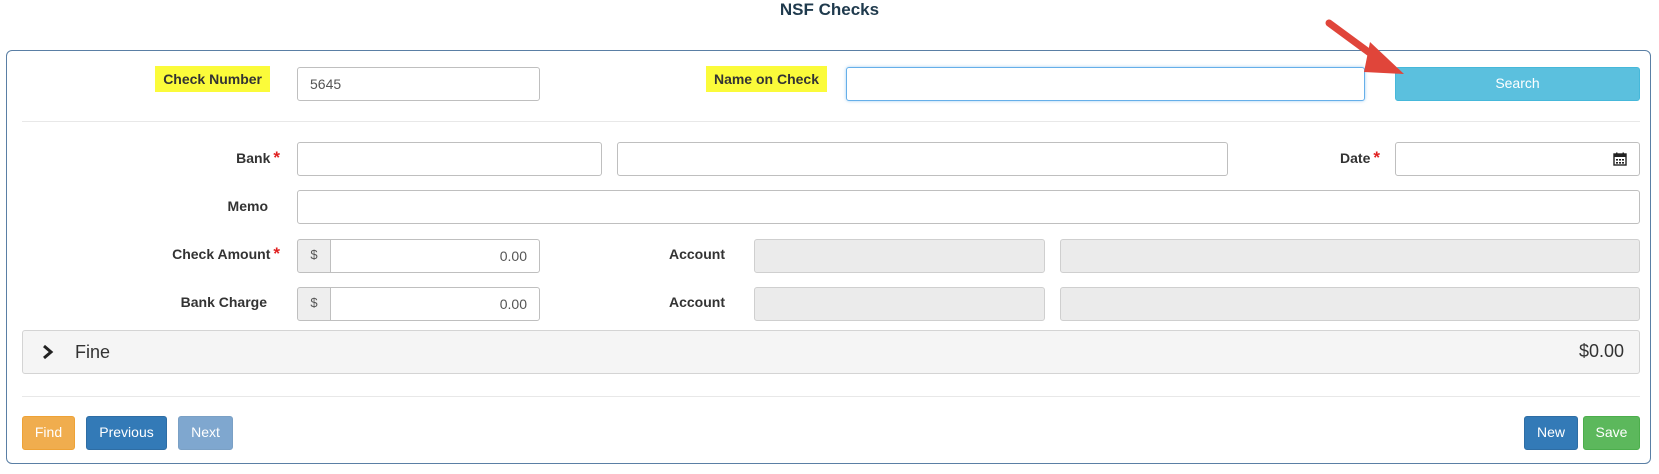  Describe the element at coordinates (829, 9) in the screenshot. I see `page-title: NSF Checks` at that location.